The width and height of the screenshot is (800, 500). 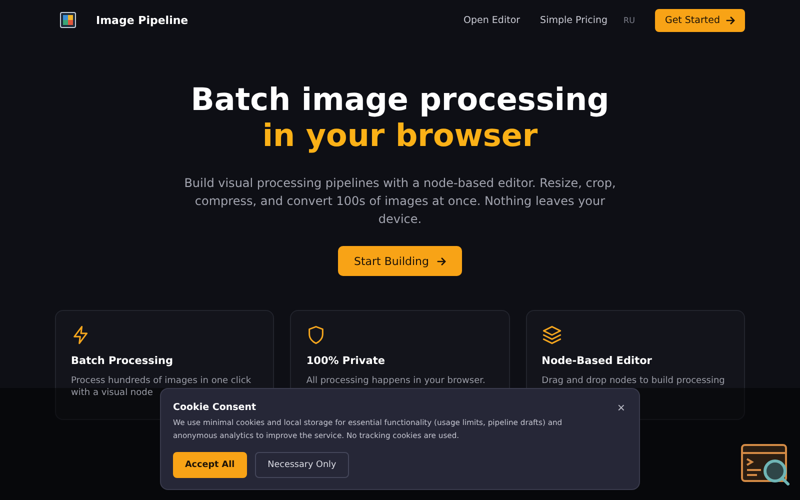 I want to click on hero-subtitle: Build visual processing pipelines with a node-based editor. Resize, crop, compress, and convert 100s of images at once. Nothing leaves your device., so click(x=400, y=201).